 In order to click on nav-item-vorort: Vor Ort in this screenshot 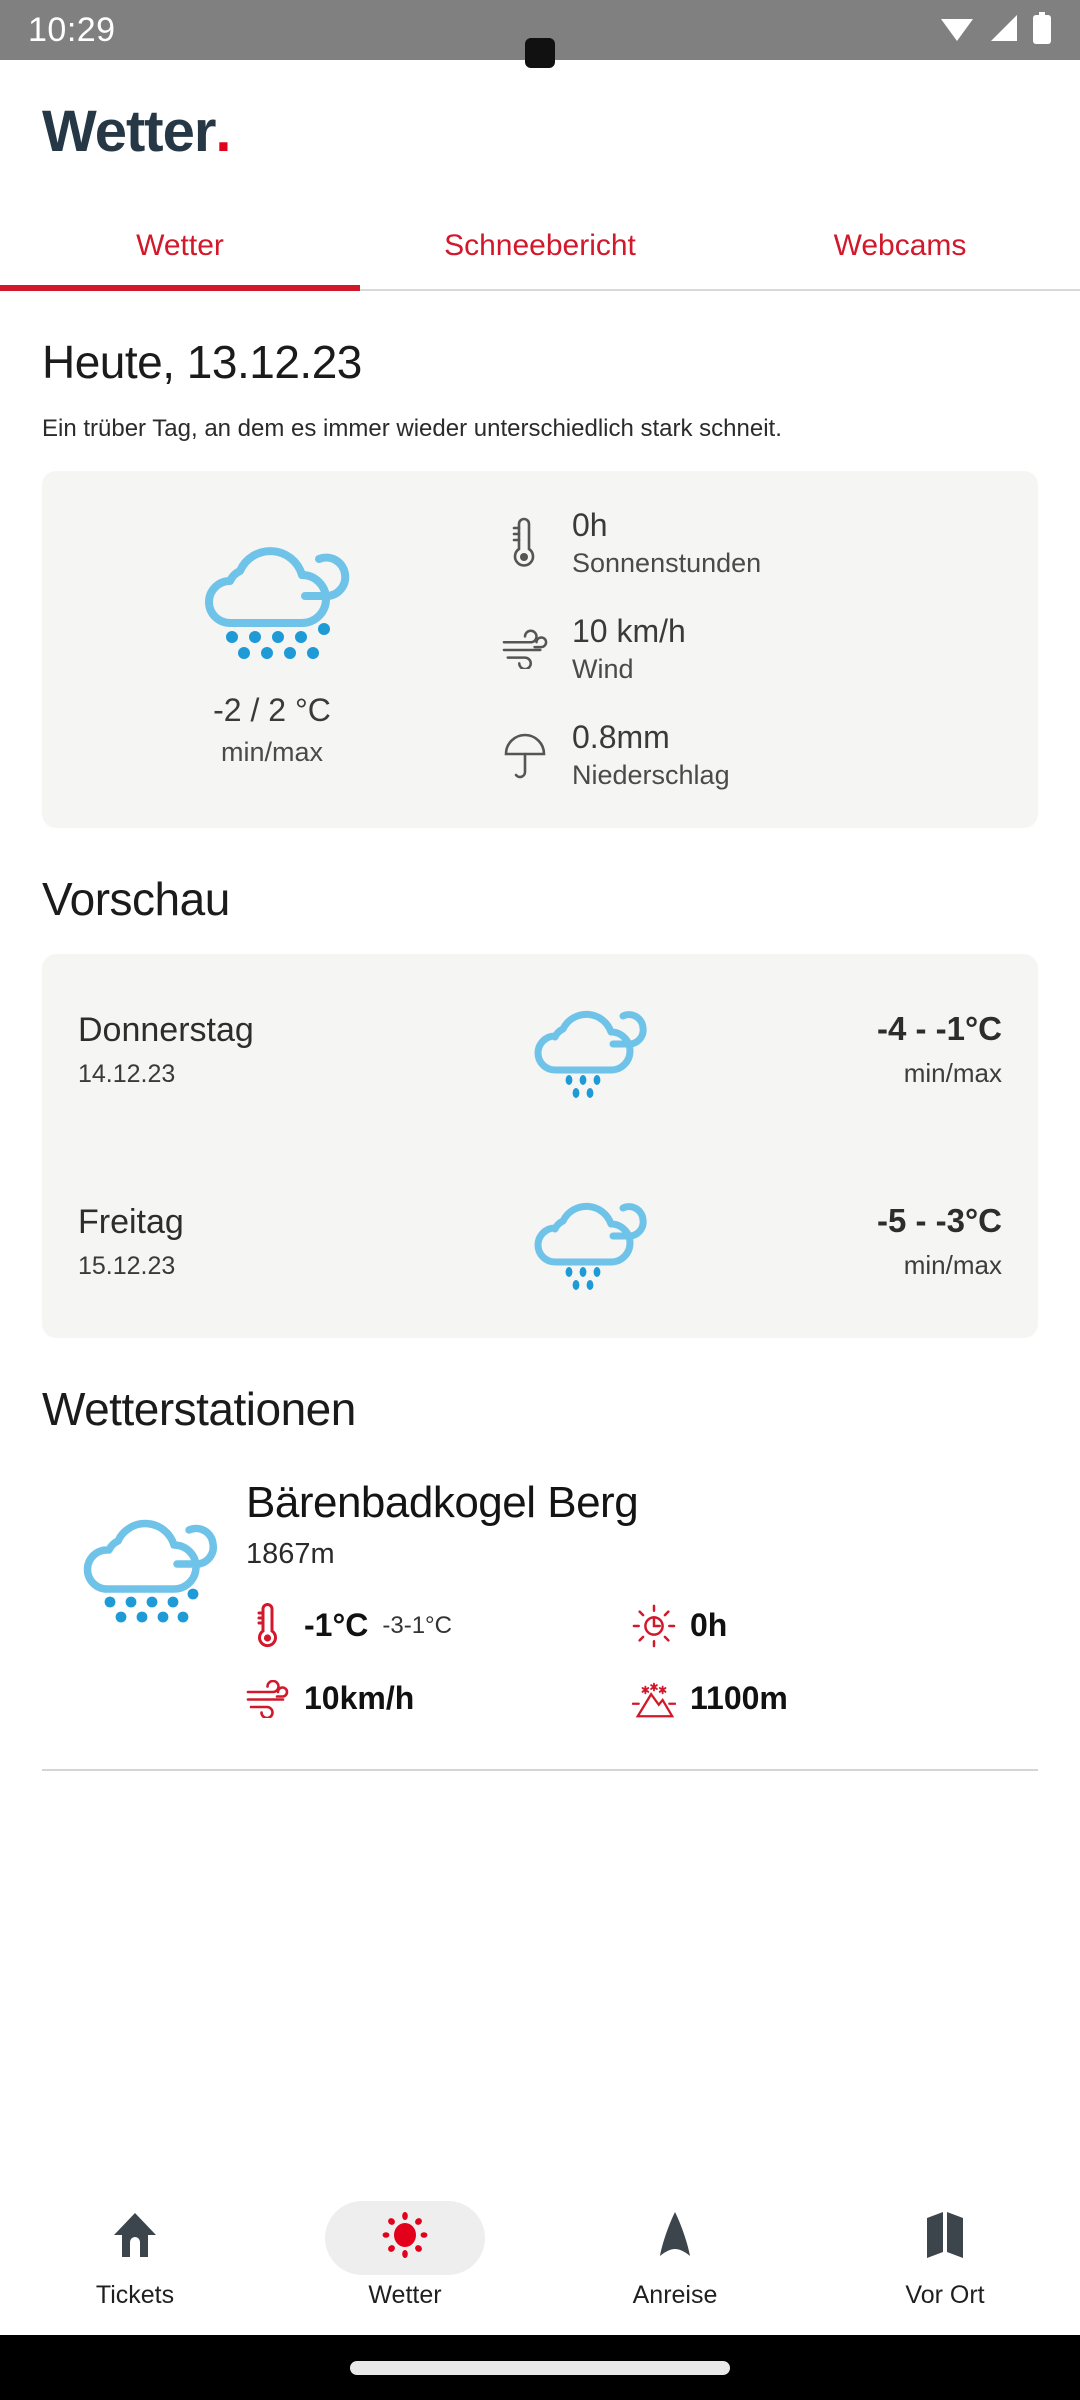, I will do `click(945, 2255)`.